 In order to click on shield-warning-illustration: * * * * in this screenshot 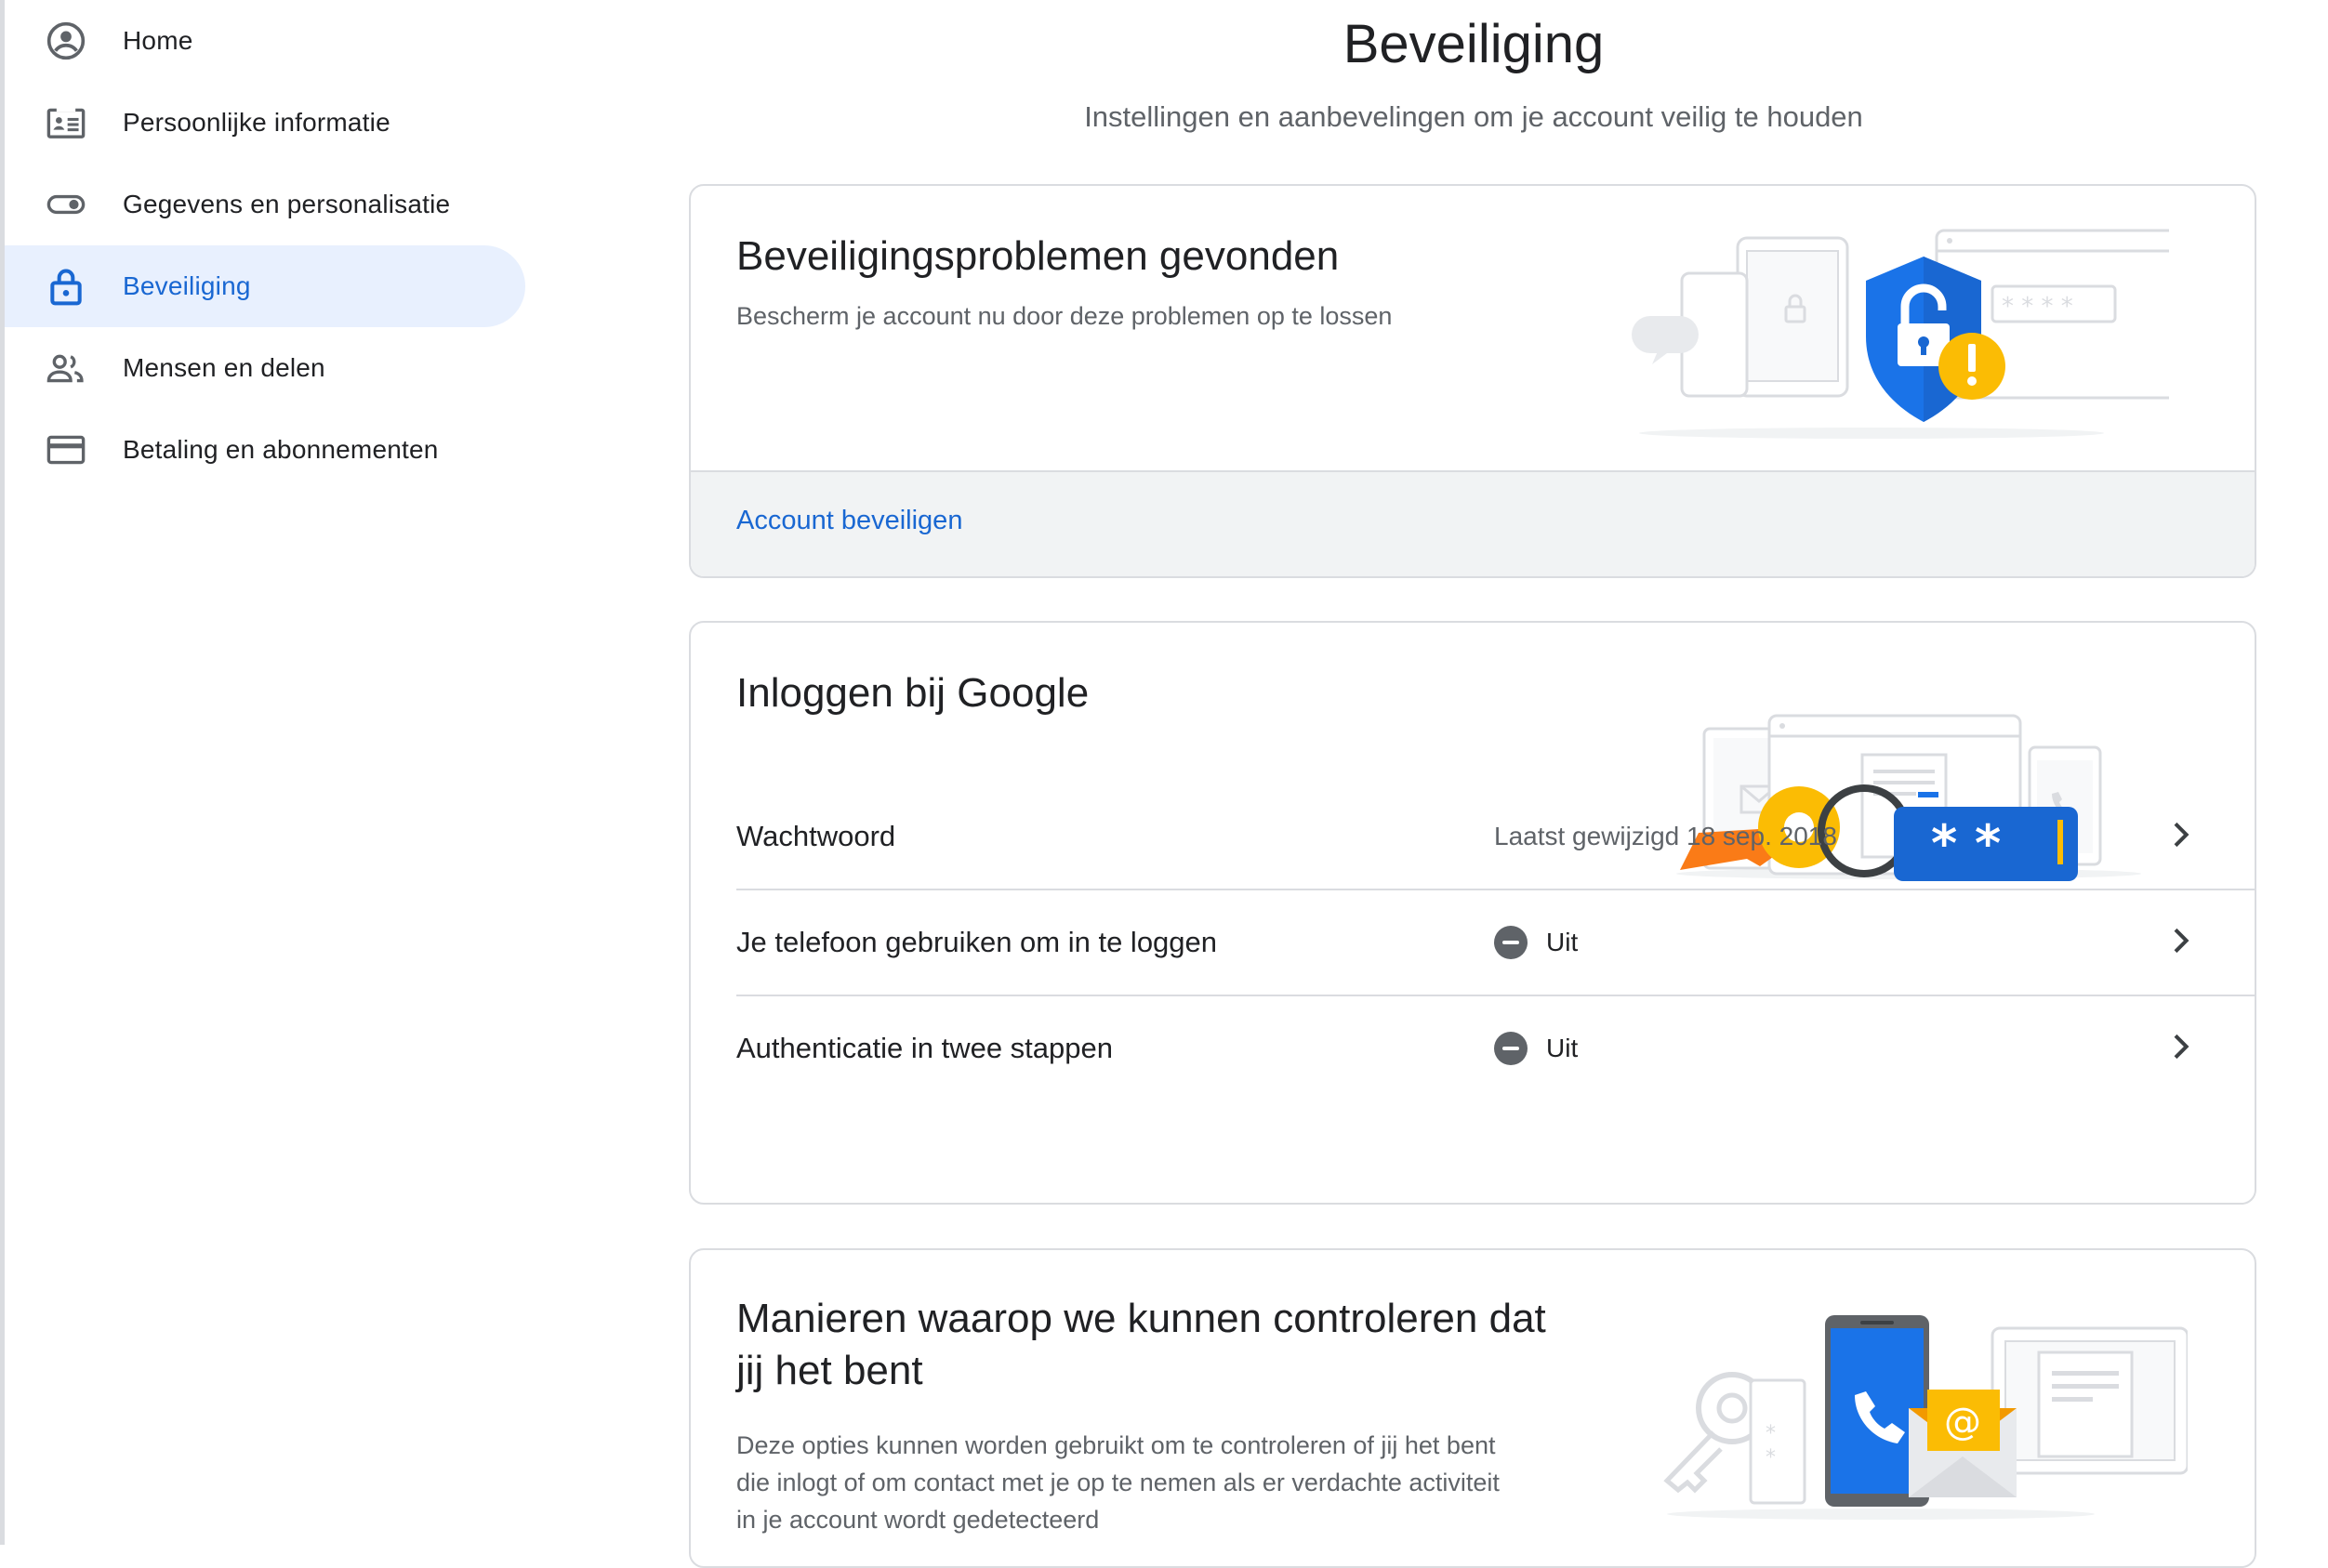, I will do `click(1900, 334)`.